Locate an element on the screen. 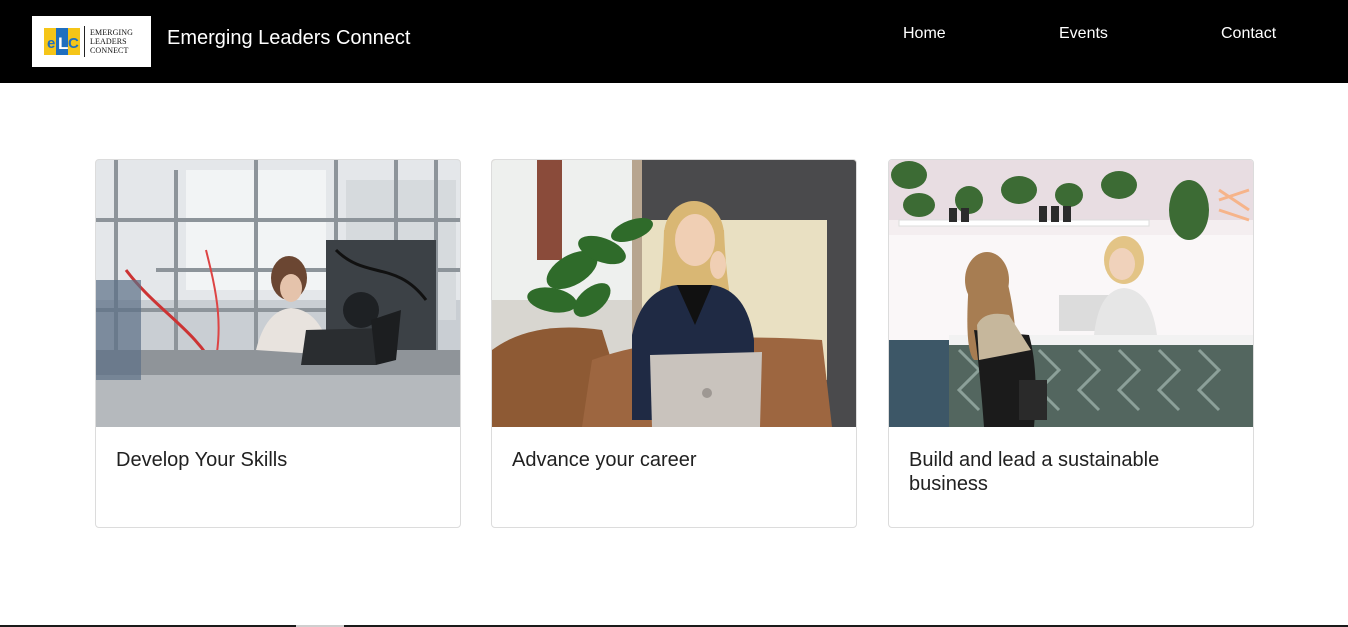  logo-divider is located at coordinates (84, 41).